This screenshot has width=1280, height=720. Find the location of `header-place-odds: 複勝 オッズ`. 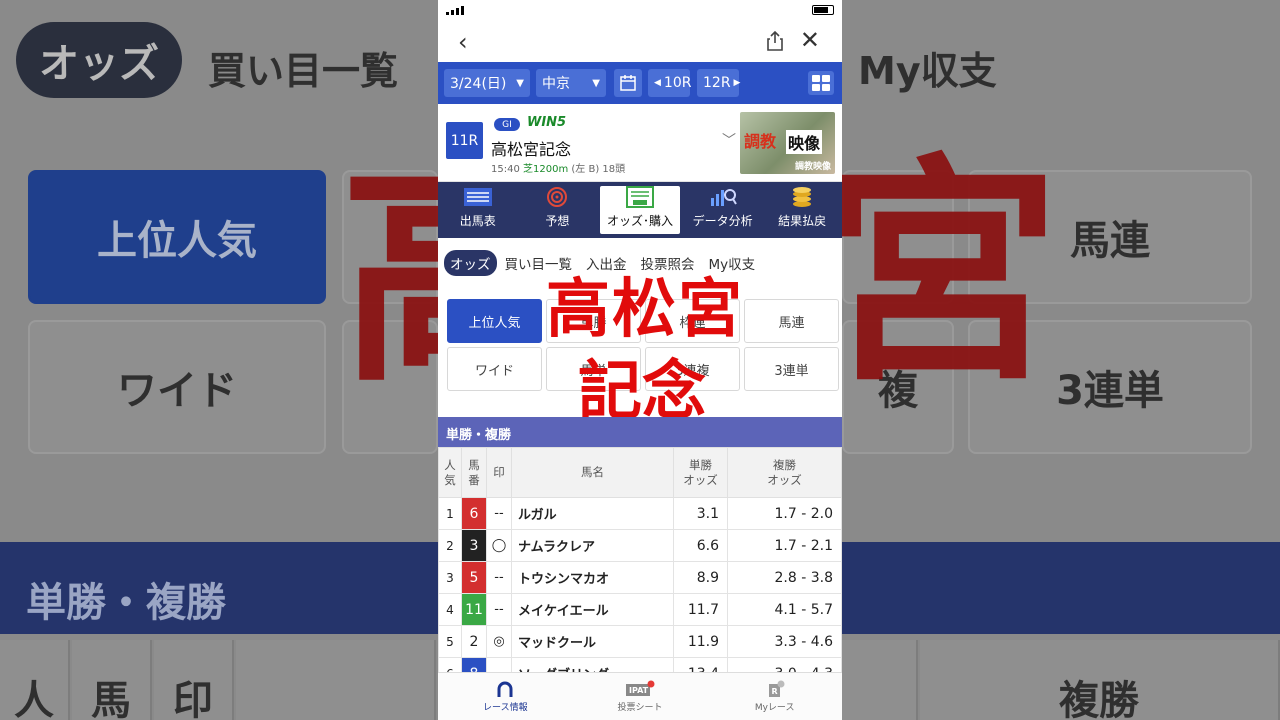

header-place-odds: 複勝 オッズ is located at coordinates (784, 472).